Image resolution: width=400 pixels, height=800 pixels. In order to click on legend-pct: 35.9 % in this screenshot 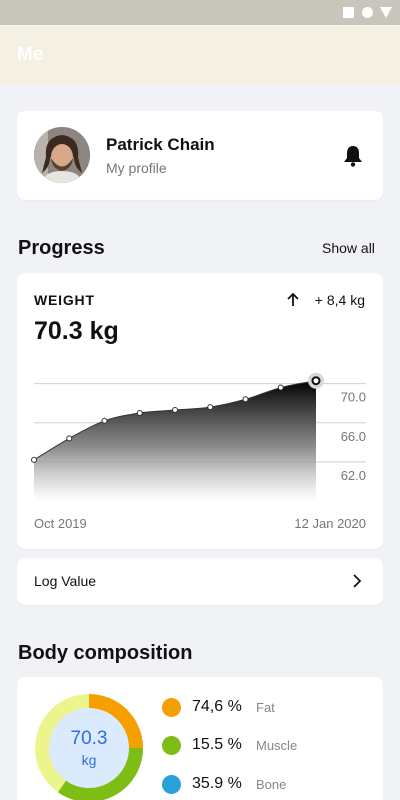, I will do `click(217, 783)`.